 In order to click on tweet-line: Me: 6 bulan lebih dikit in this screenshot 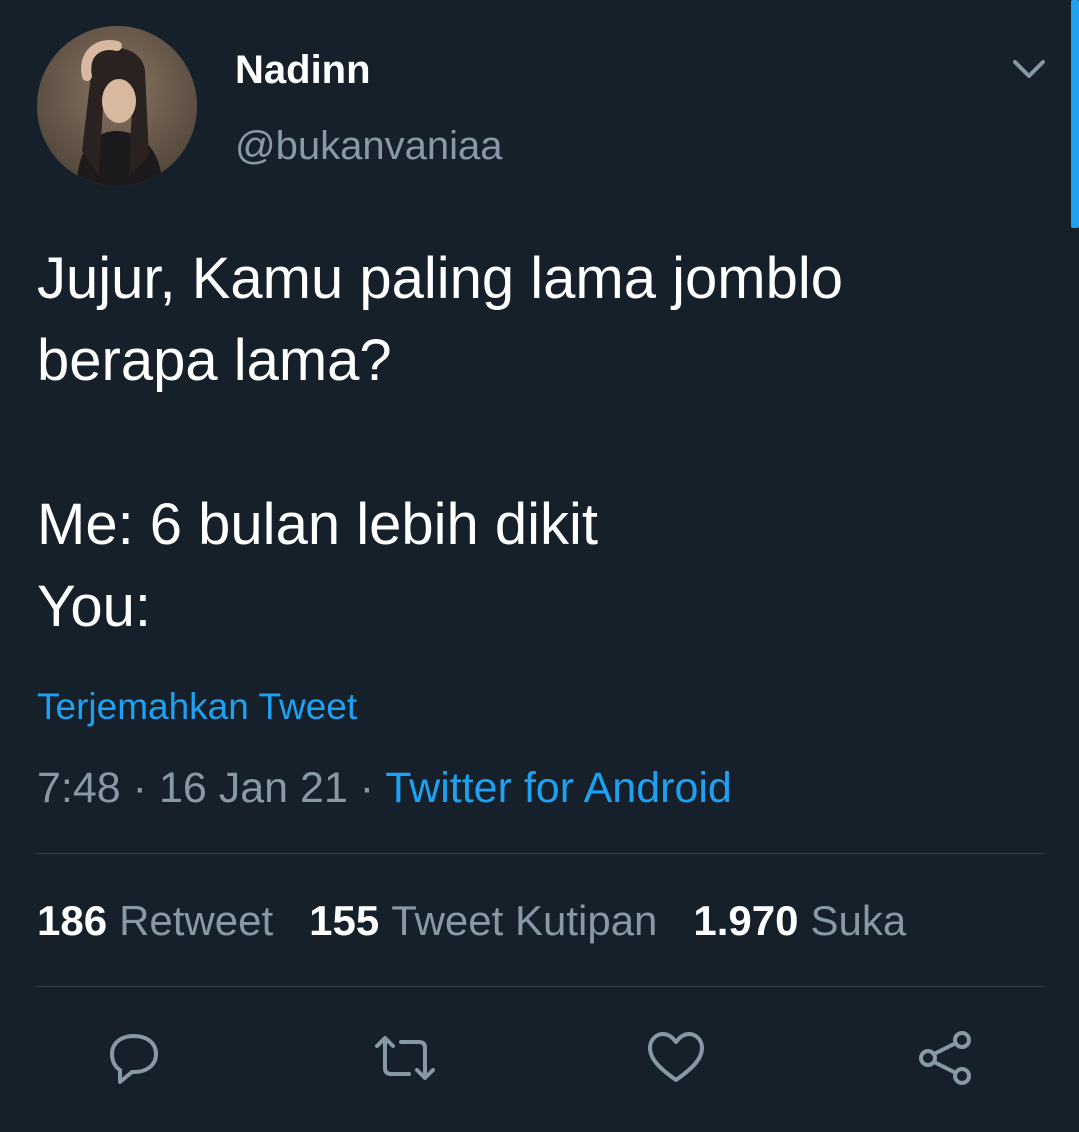, I will do `click(317, 524)`.